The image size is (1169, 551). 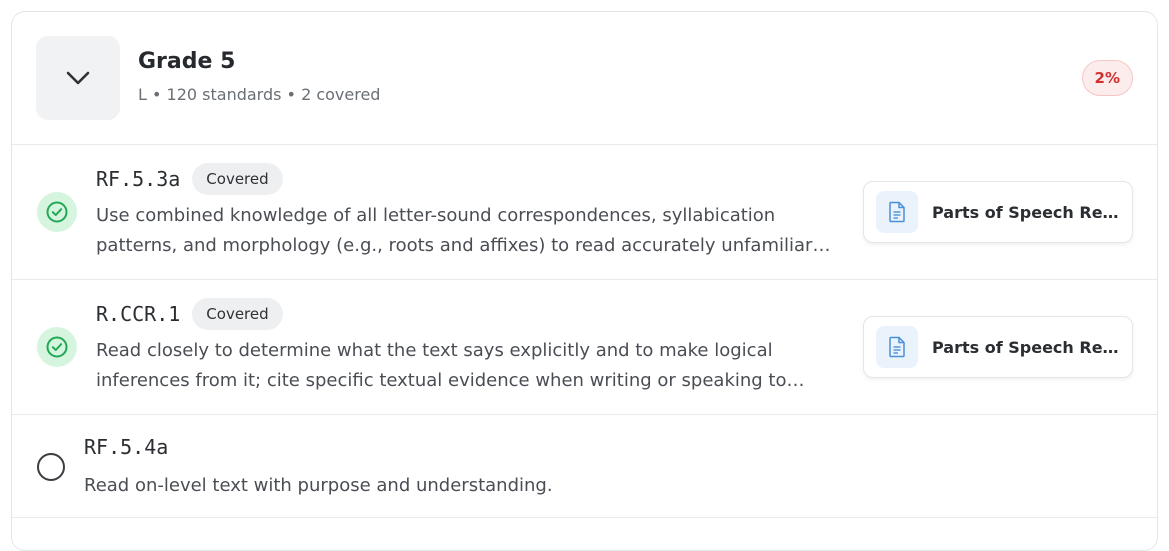 What do you see at coordinates (1107, 78) in the screenshot?
I see `coverage-percent-badge: 2%` at bounding box center [1107, 78].